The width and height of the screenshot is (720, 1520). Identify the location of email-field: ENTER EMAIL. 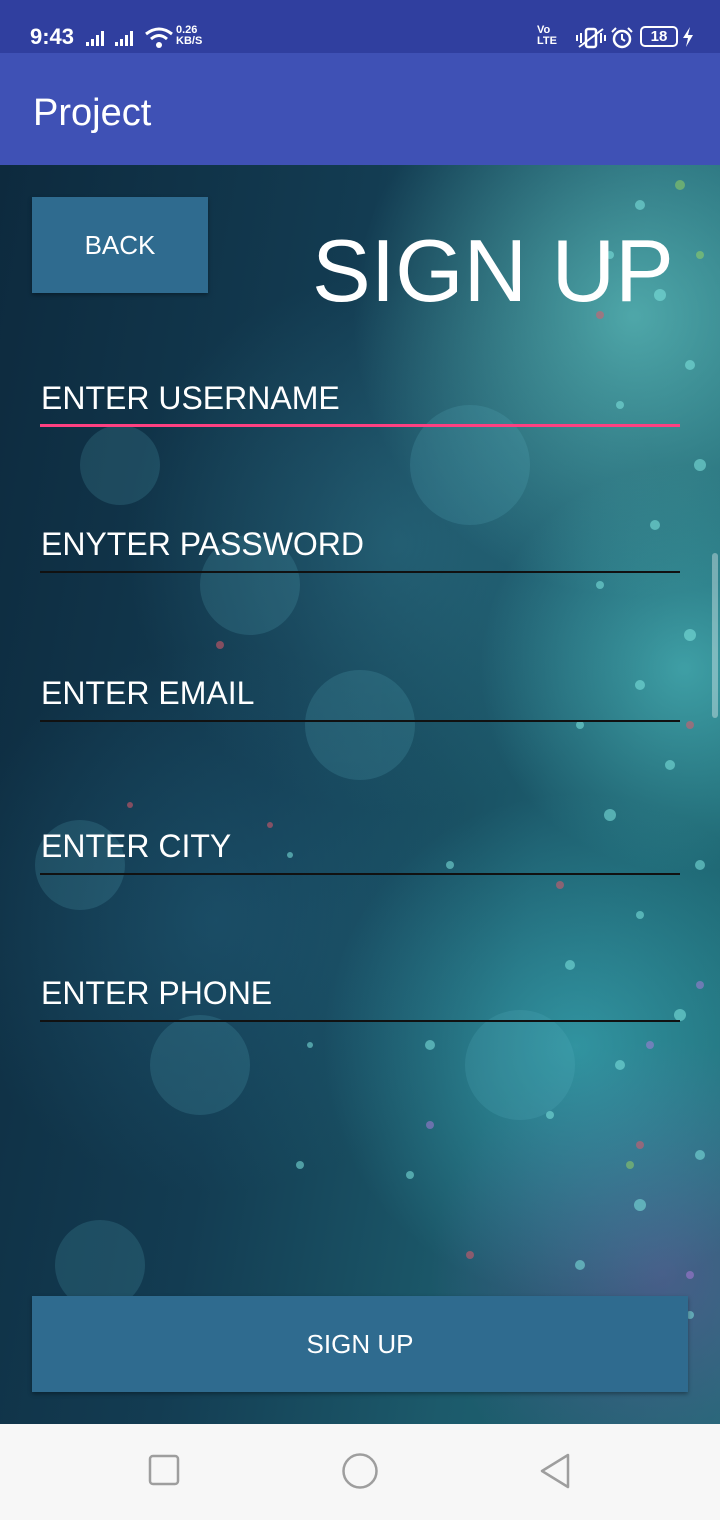
(360, 692).